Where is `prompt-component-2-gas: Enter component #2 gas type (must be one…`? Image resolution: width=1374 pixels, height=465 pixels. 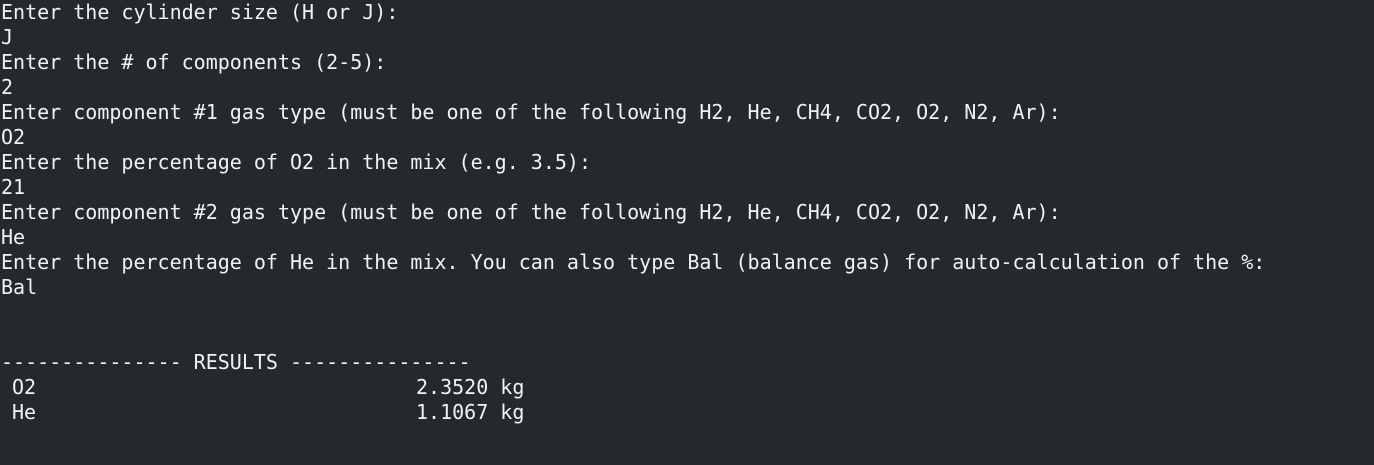
prompt-component-2-gas: Enter component #2 gas type (must be one… is located at coordinates (531, 212).